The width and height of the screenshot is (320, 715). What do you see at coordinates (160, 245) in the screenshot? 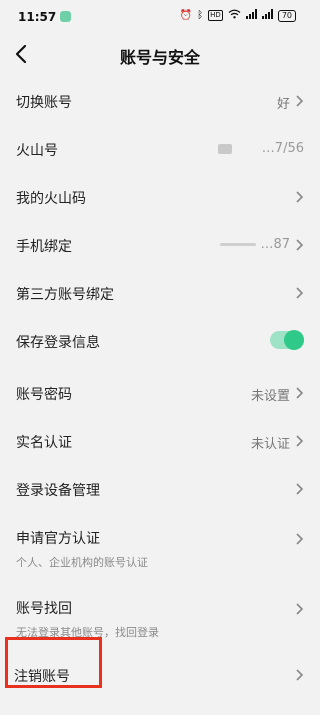
I see `phone-binding-item: 手机绑定 …87` at bounding box center [160, 245].